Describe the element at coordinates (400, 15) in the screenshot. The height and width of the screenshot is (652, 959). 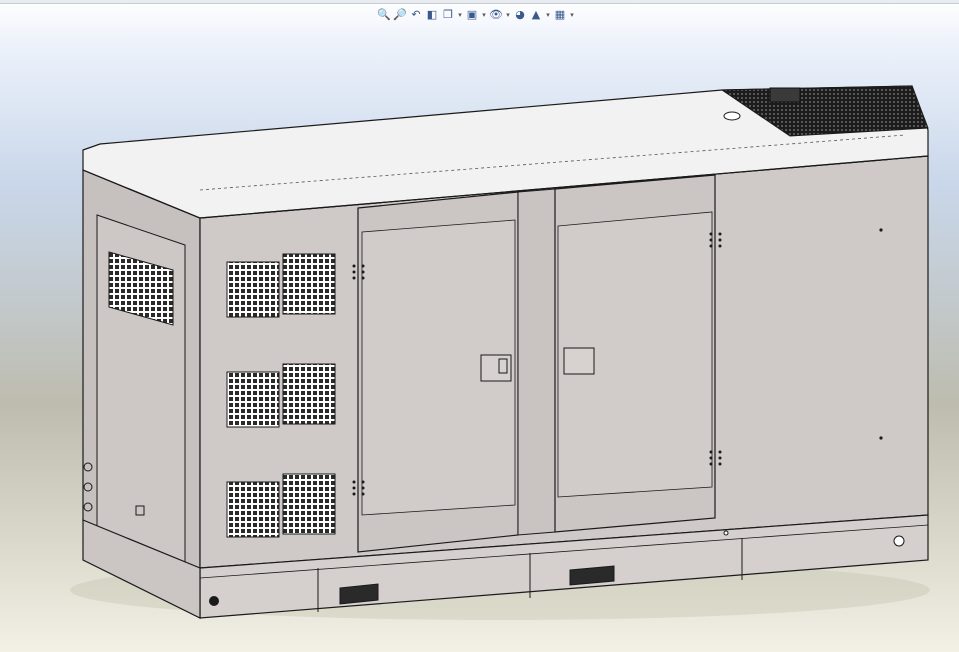
I see `zoom-to-area-icon: 🔎` at that location.